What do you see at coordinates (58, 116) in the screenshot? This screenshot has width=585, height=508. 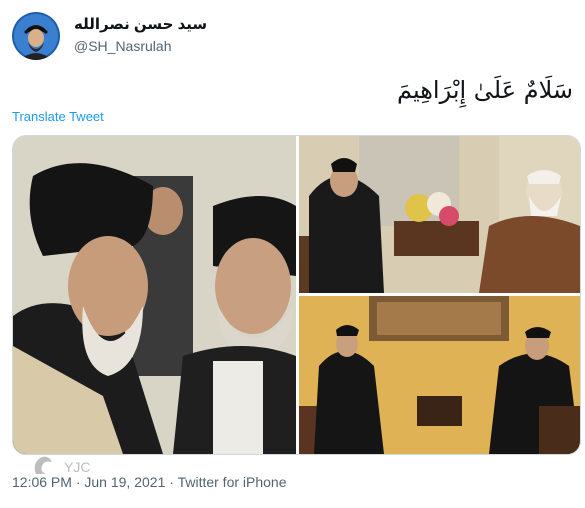 I see `translate-tweet-link: Translate Tweet` at bounding box center [58, 116].